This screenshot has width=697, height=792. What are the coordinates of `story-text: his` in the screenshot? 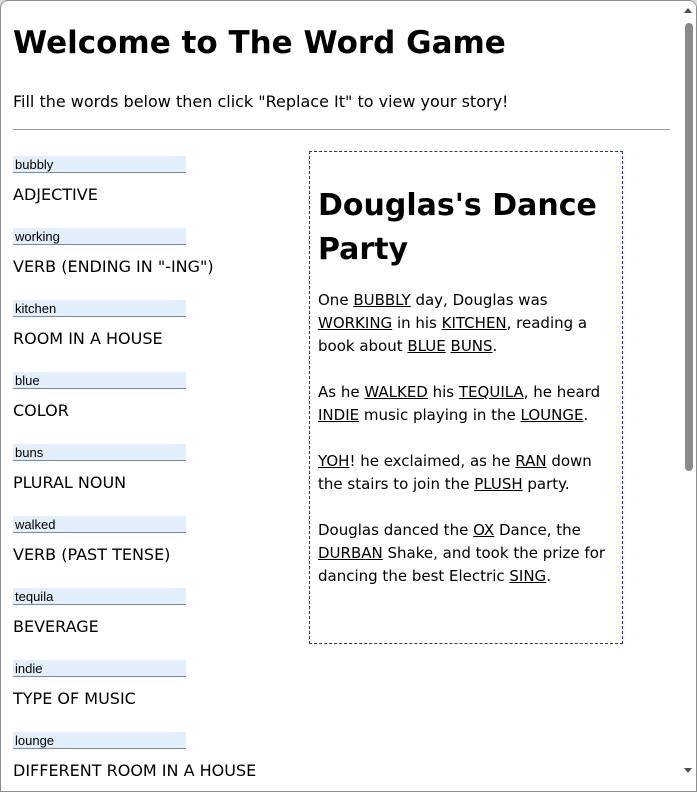 It's located at (443, 392).